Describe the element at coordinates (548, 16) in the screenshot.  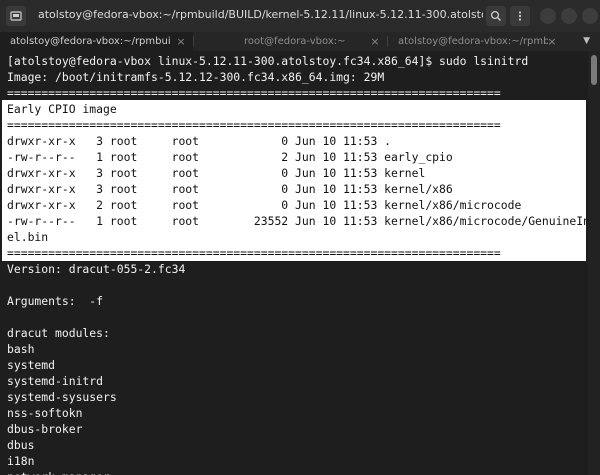
I see `minimize-button` at that location.